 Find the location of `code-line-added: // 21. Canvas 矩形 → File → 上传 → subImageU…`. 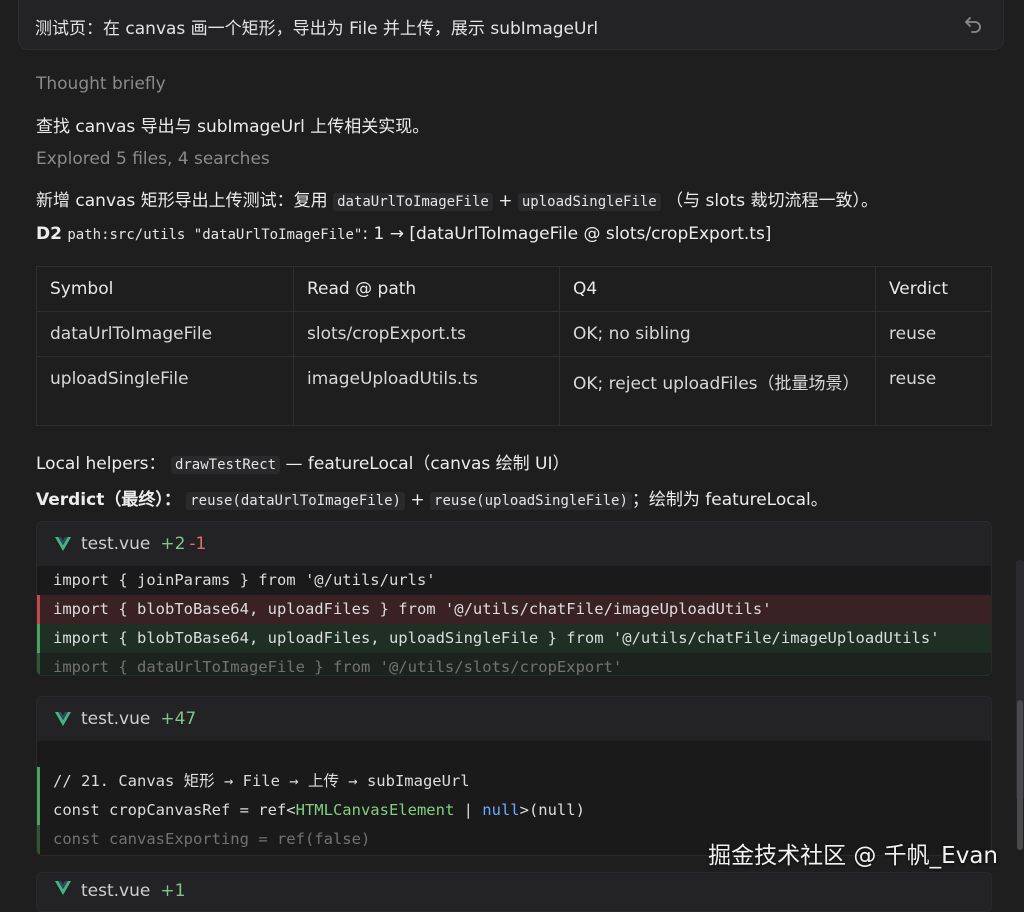

code-line-added: // 21. Canvas 矩形 → File → 上传 → subImageU… is located at coordinates (514, 781).